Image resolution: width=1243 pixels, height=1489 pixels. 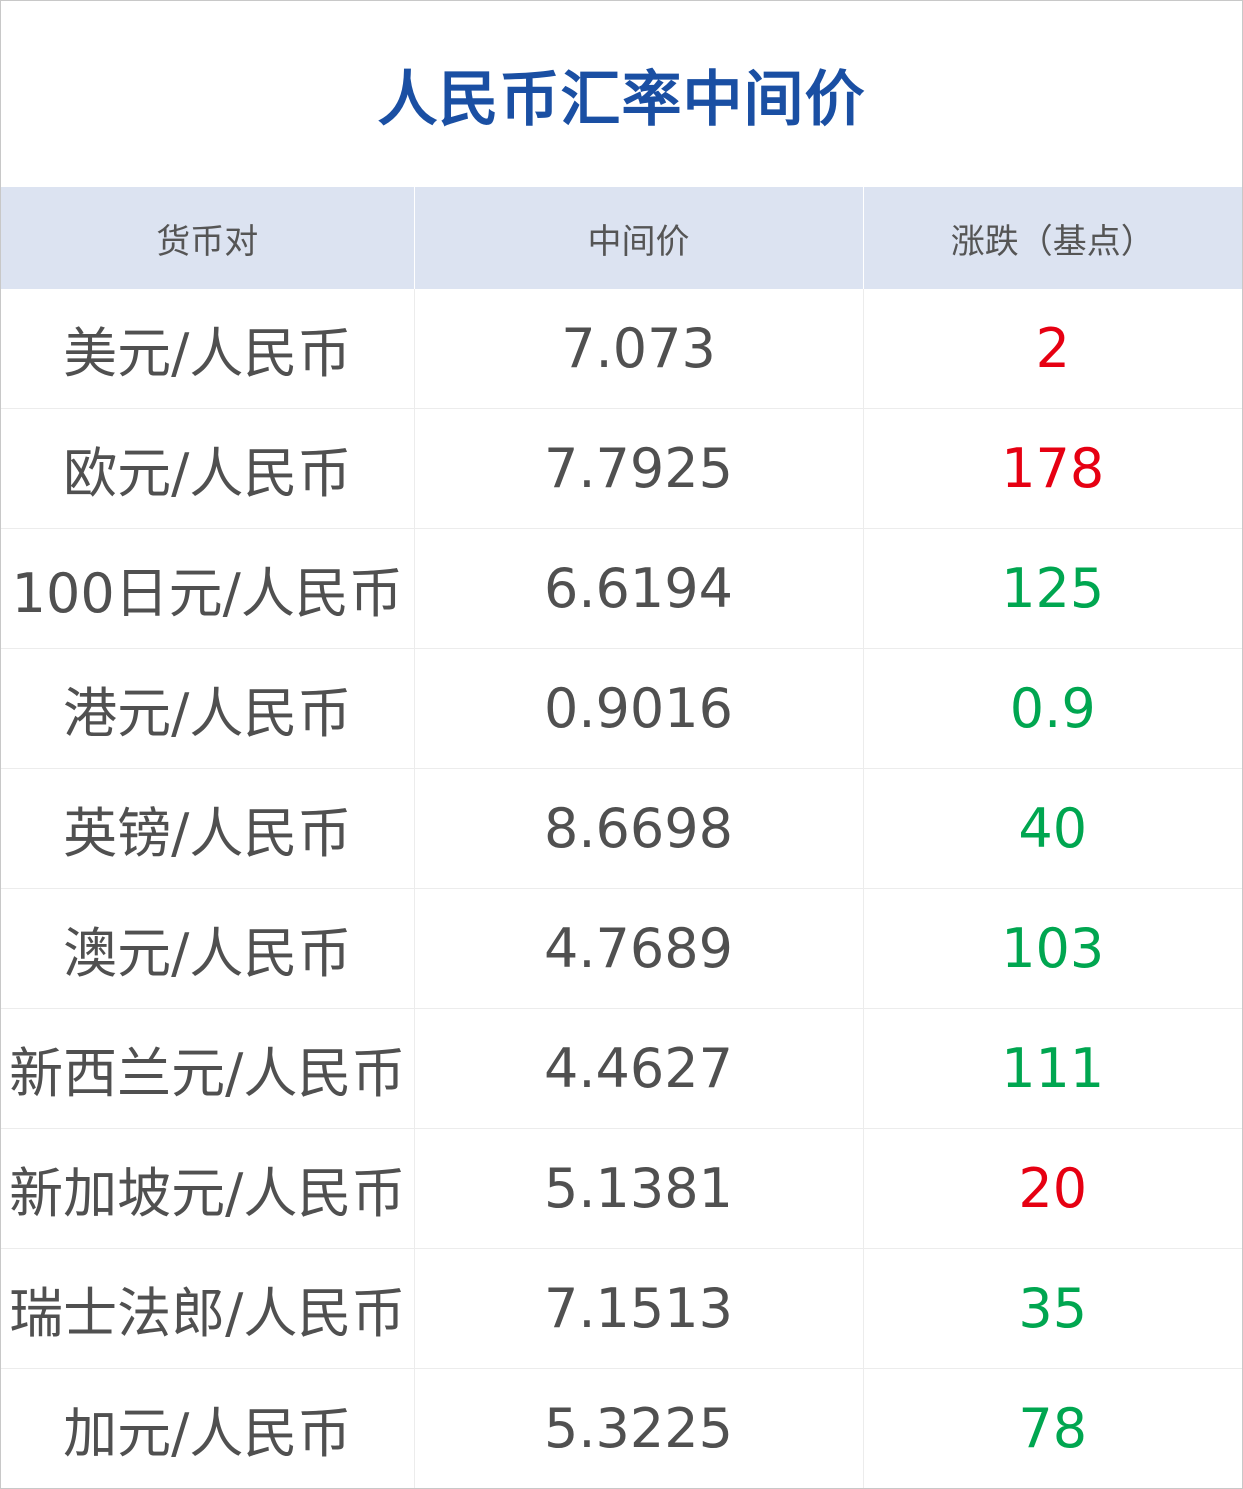 I want to click on table-row: 100日元/人民币 6.6194 125, so click(x=621, y=588).